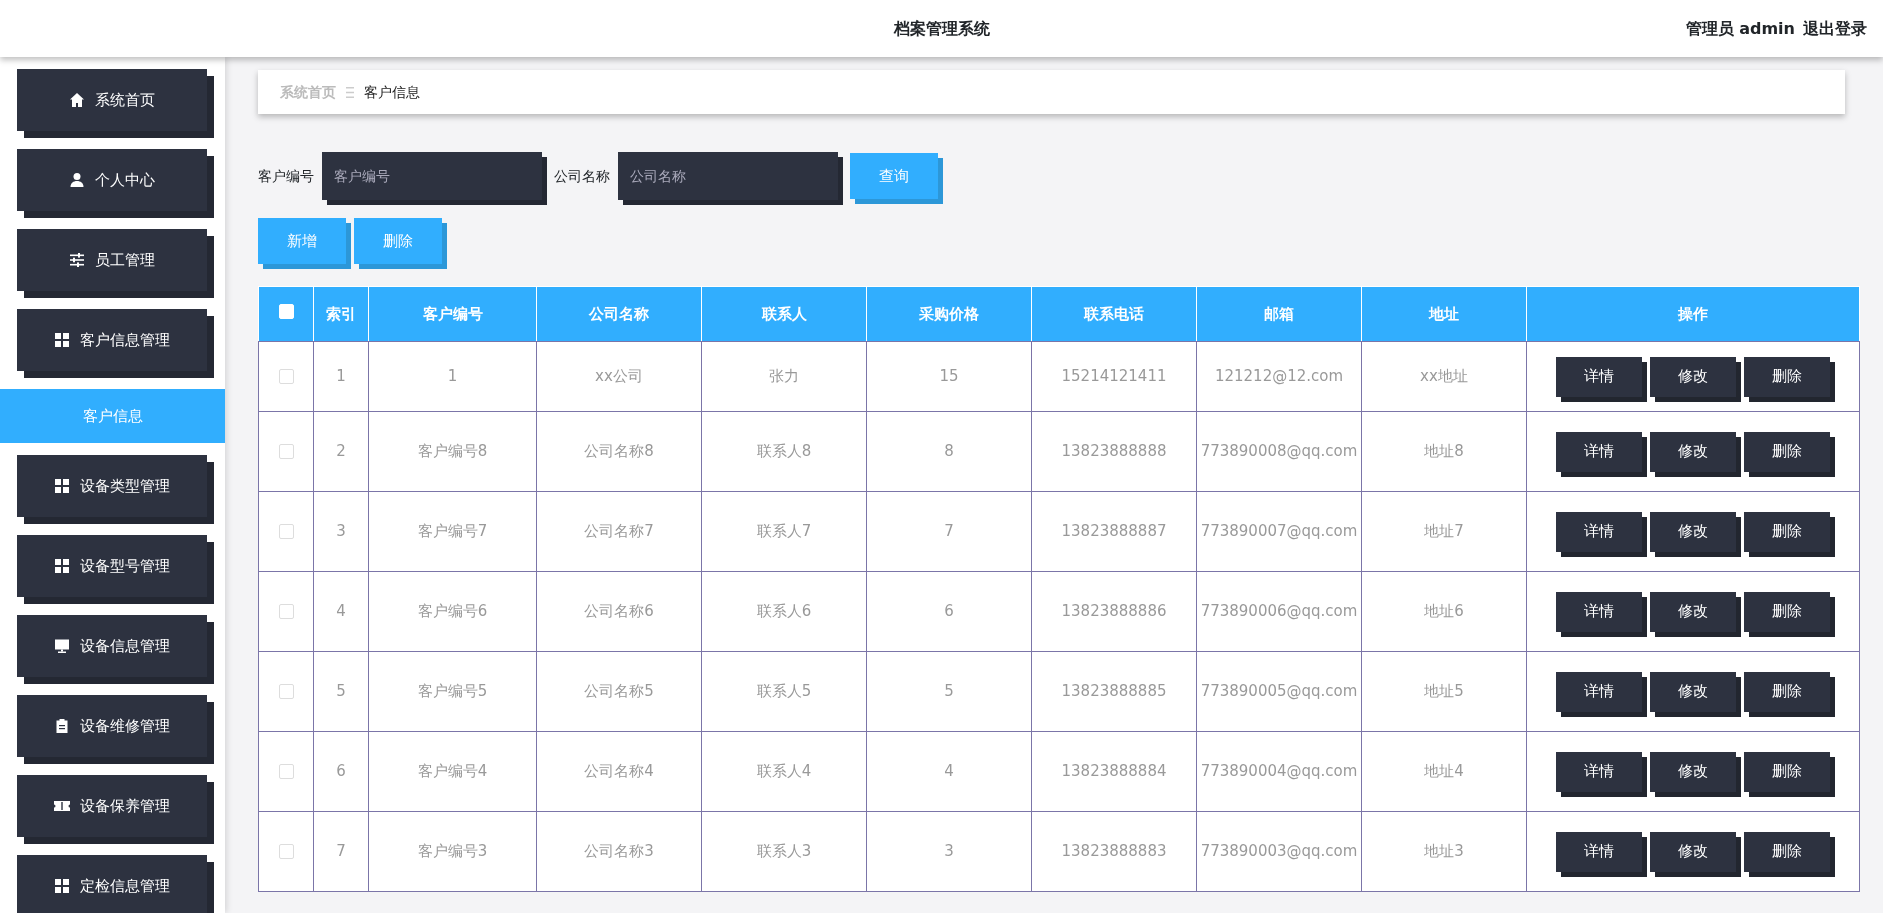 The width and height of the screenshot is (1883, 913). Describe the element at coordinates (392, 92) in the screenshot. I see `breadcrumb-item: 客户信息` at that location.